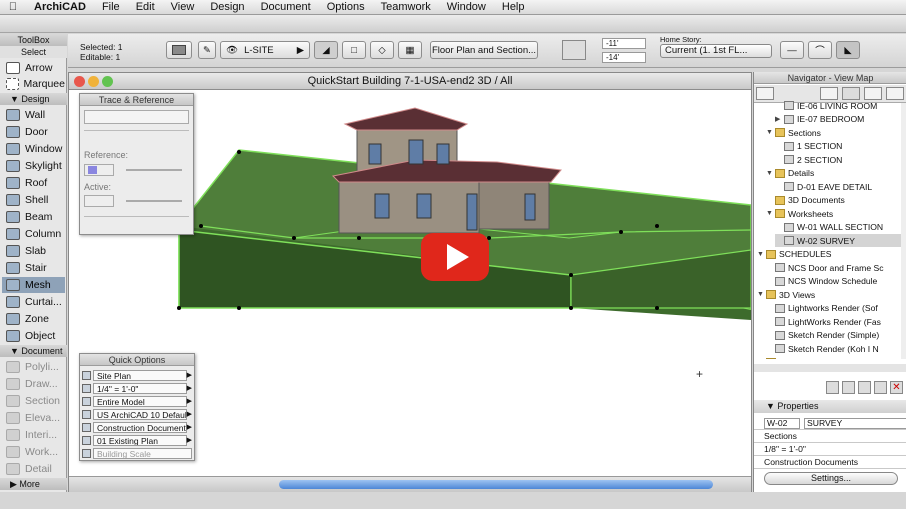 The height and width of the screenshot is (509, 906). What do you see at coordinates (99, 201) in the screenshot?
I see `active-select` at bounding box center [99, 201].